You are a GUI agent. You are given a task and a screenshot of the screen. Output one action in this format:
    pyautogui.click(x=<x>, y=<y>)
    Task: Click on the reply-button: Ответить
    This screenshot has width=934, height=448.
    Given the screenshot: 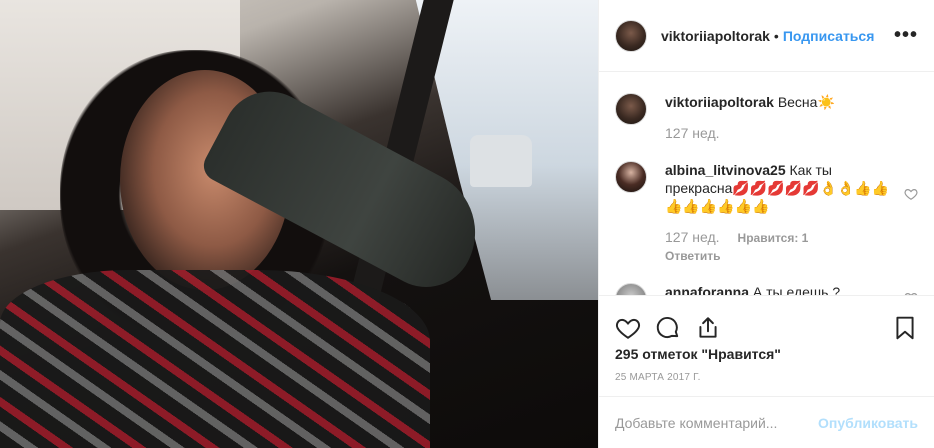 What is the action you would take?
    pyautogui.click(x=780, y=256)
    